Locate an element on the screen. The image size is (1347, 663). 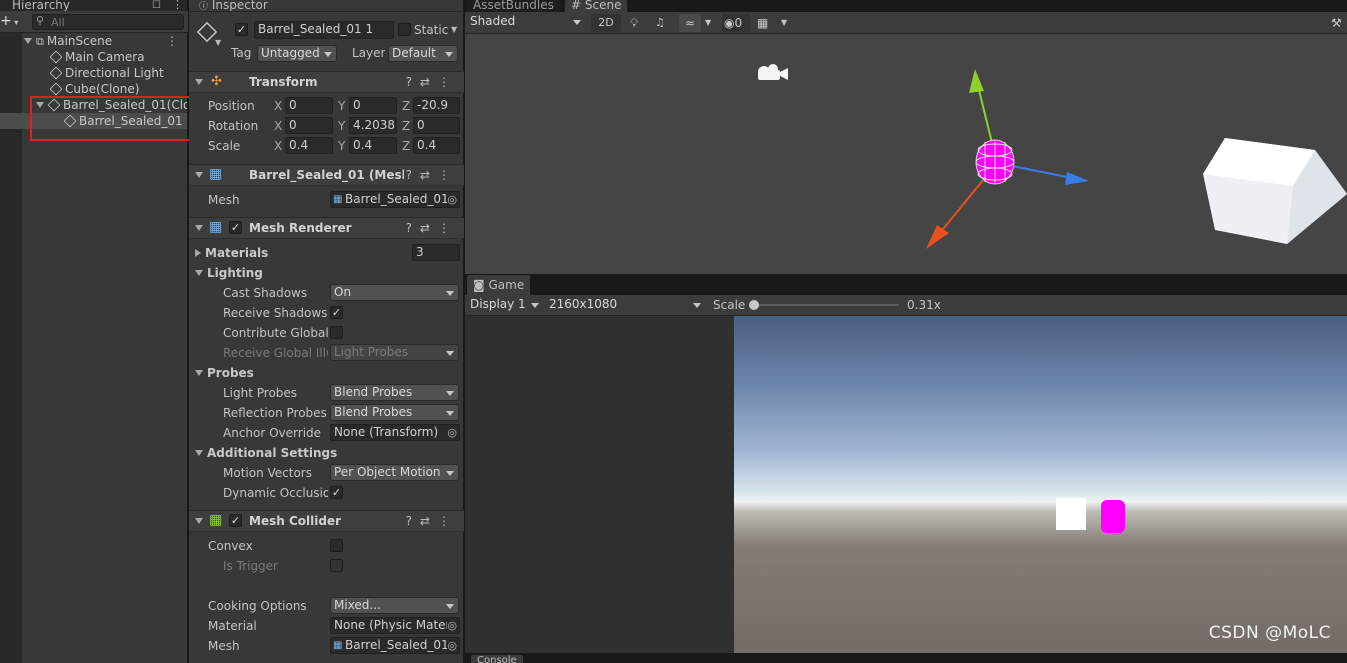
additional-settings-foldout: Additional Settings is located at coordinates (266, 453).